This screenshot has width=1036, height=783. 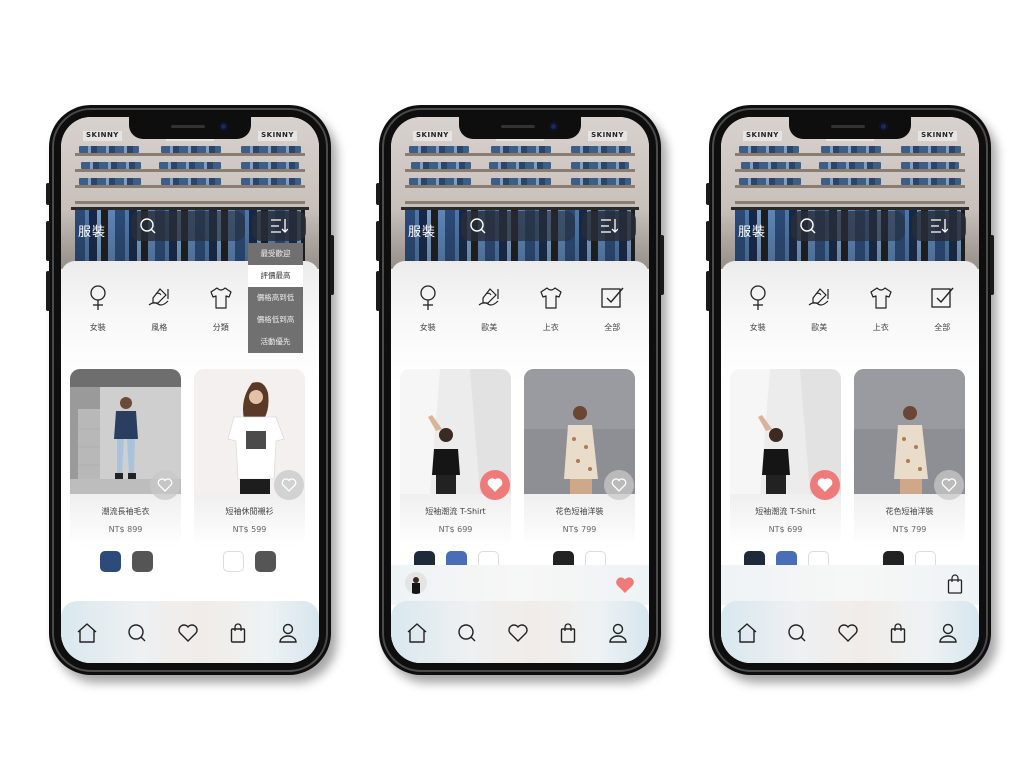 I want to click on product-price: NT$ 899, so click(x=125, y=529).